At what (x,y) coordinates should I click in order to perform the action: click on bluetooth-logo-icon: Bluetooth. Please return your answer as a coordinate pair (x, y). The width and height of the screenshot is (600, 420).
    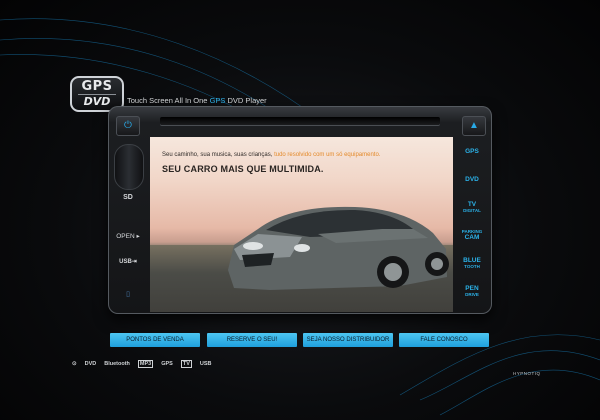
    Looking at the image, I should click on (117, 364).